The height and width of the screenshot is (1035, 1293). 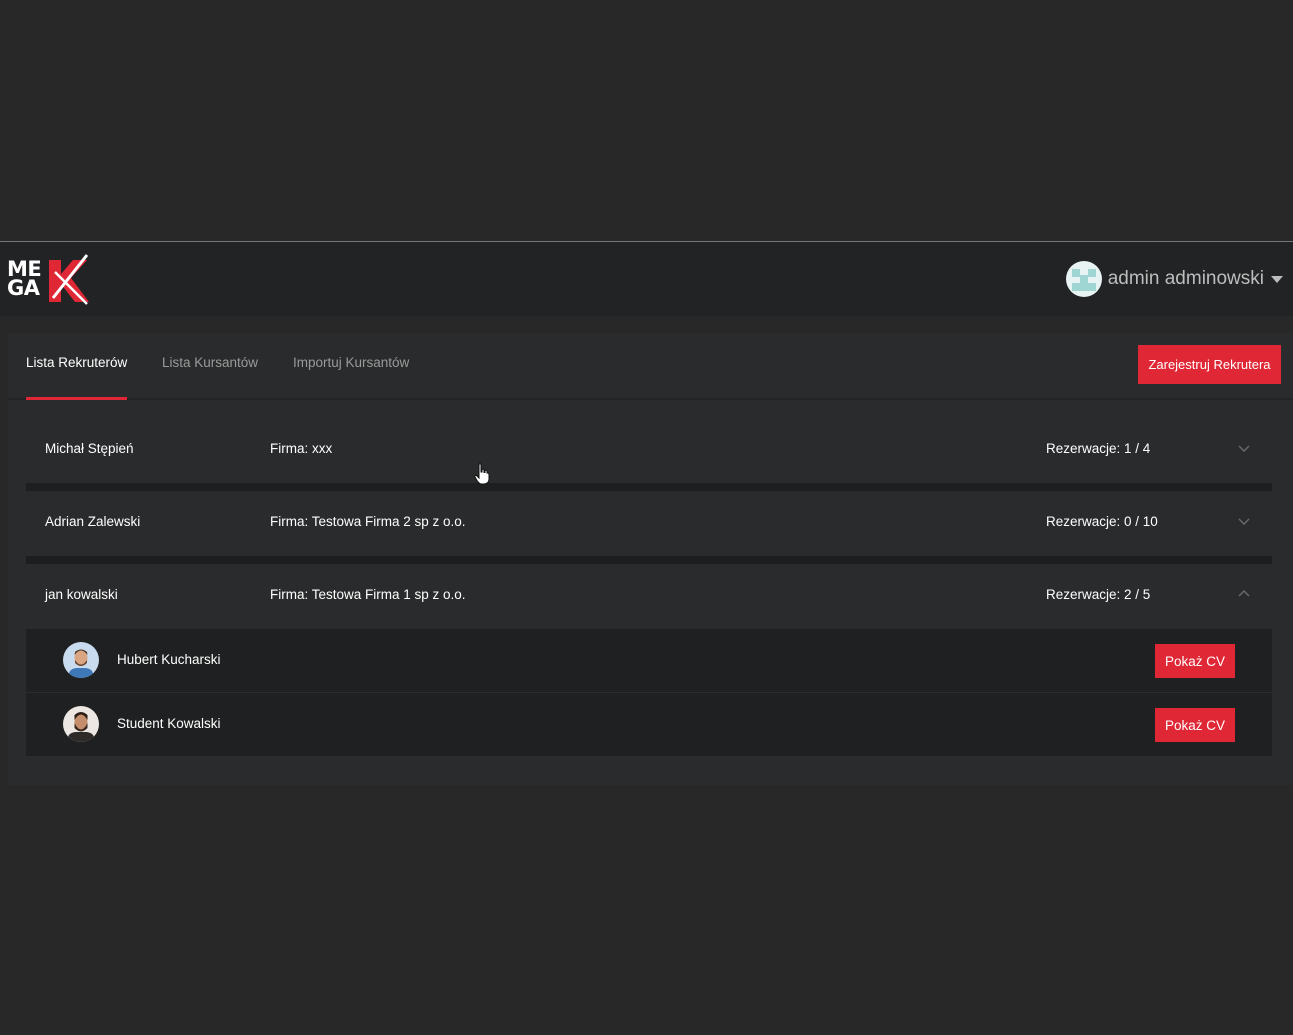 I want to click on recruiter-firm: Firma: Testowa Firma 2 sp z o.o., so click(x=368, y=521).